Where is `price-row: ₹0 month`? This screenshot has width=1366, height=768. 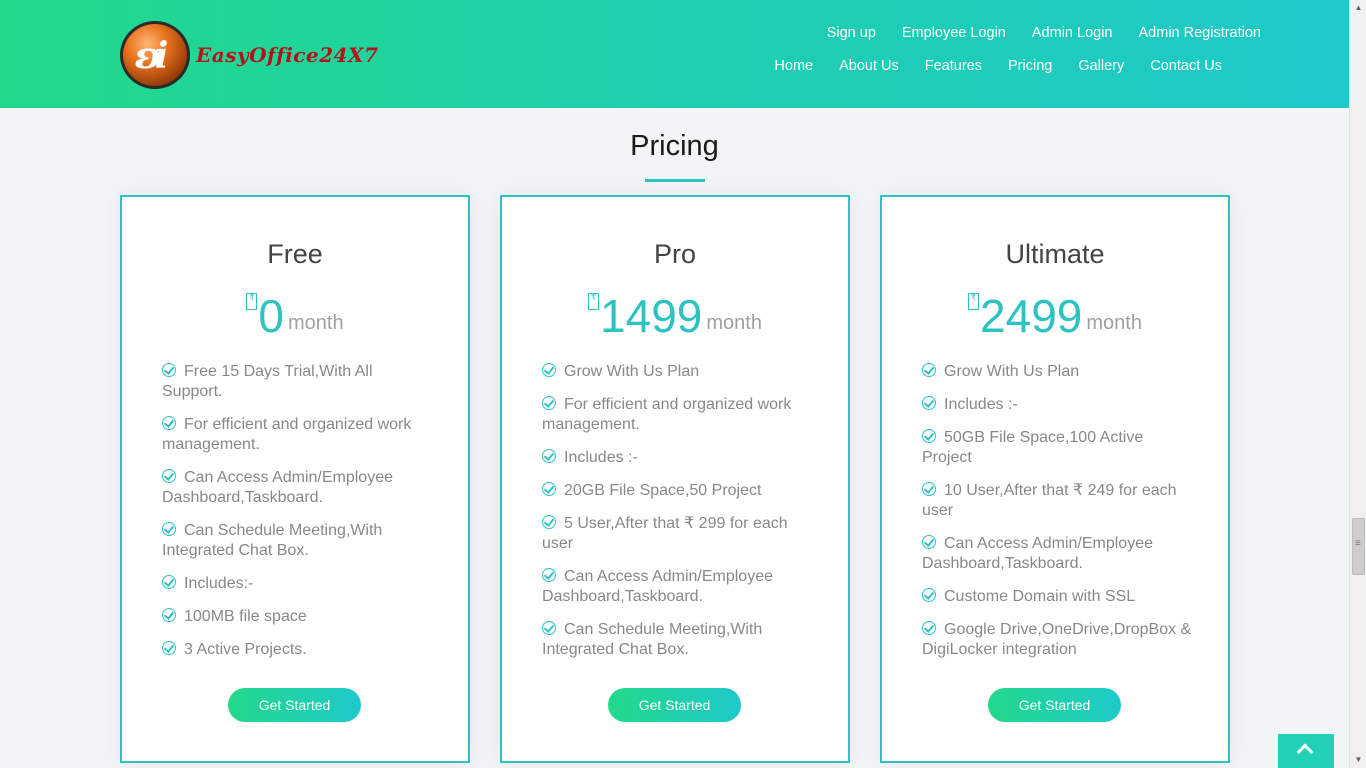
price-row: ₹0 month is located at coordinates (295, 316).